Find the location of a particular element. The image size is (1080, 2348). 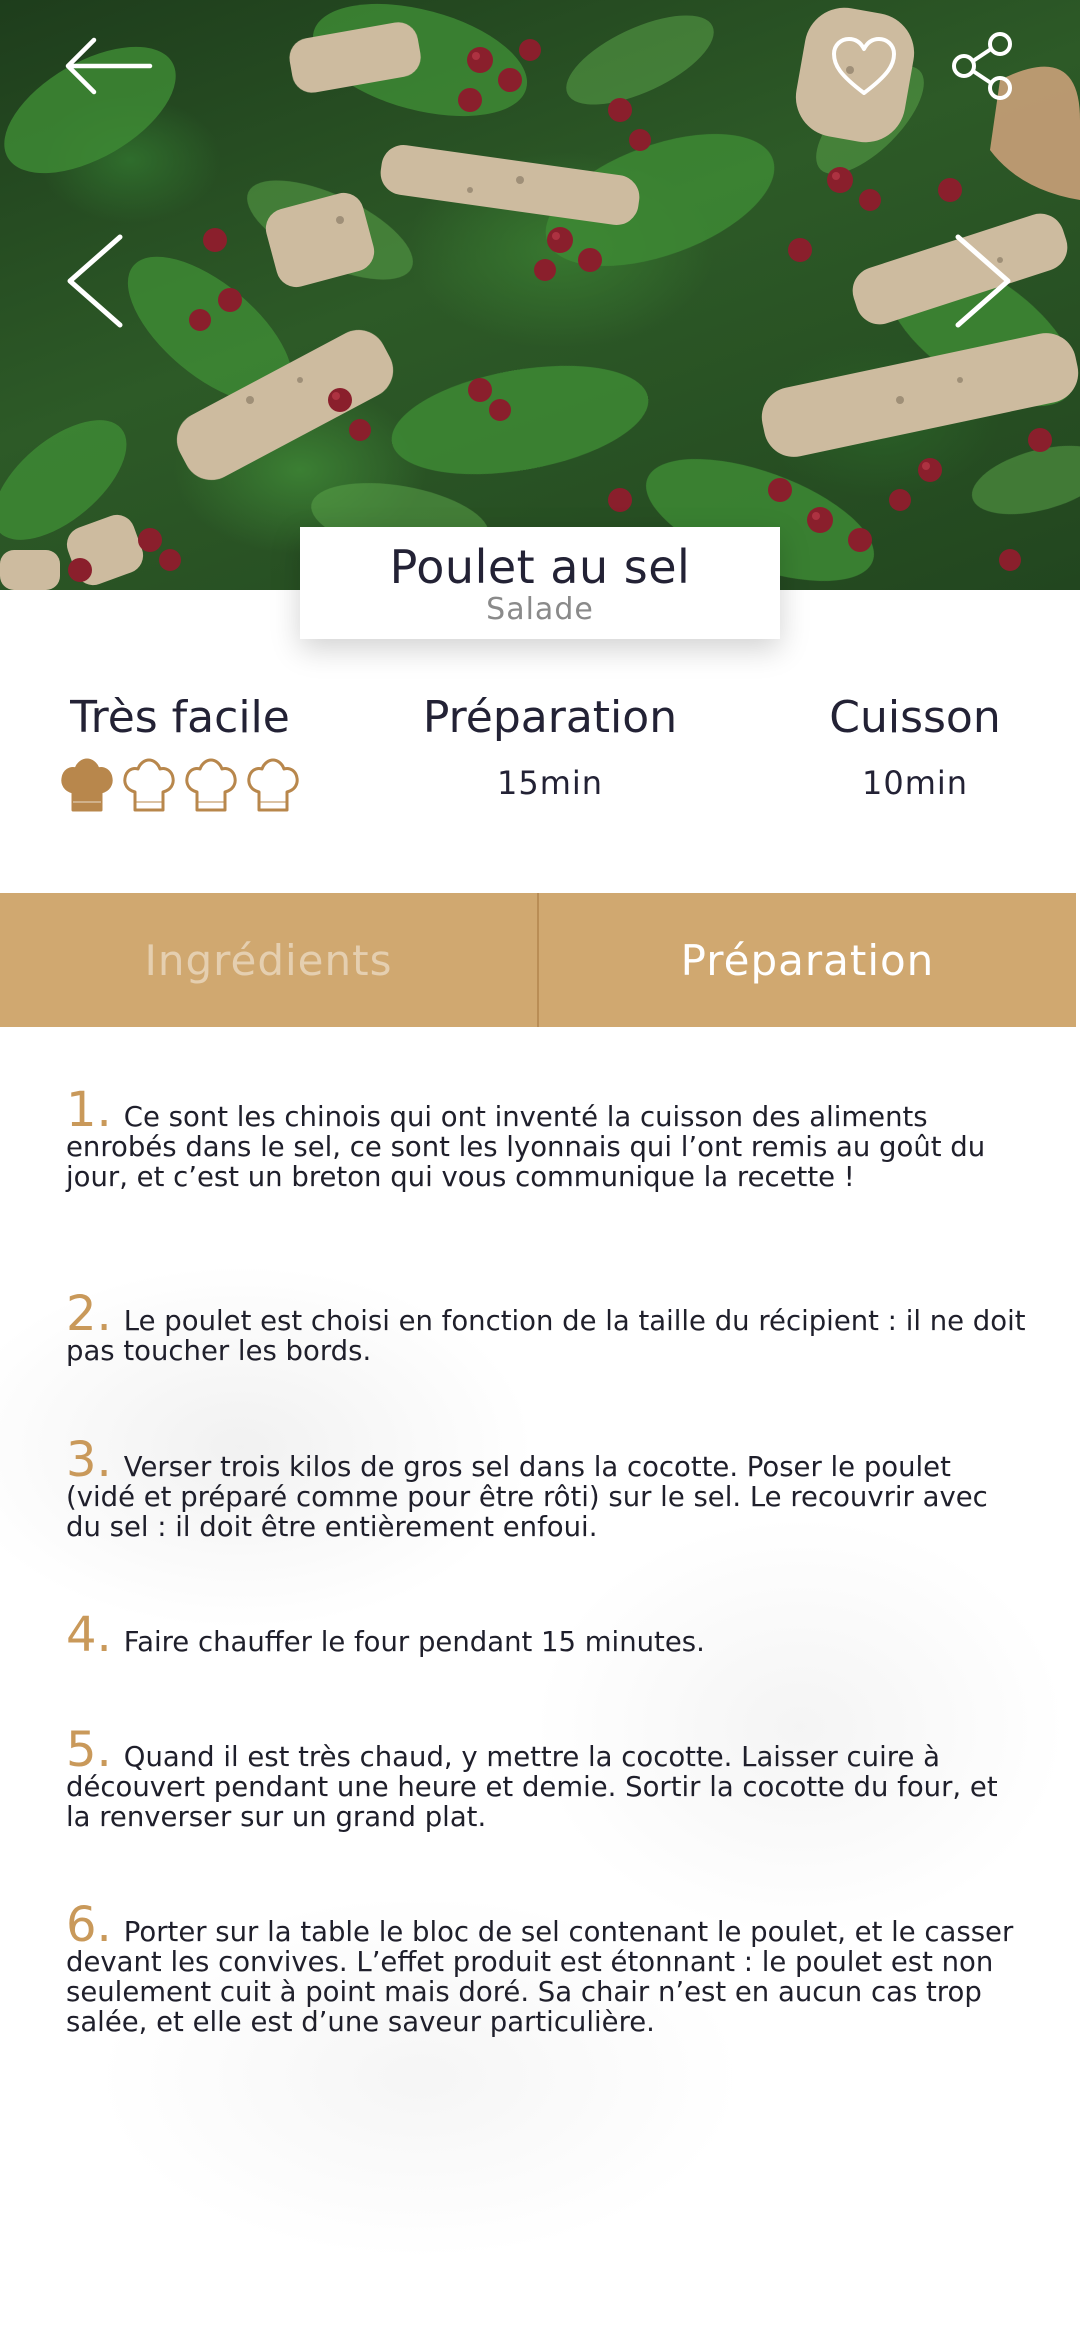

cooking-info: Cuisson 10min is located at coordinates (915, 746).